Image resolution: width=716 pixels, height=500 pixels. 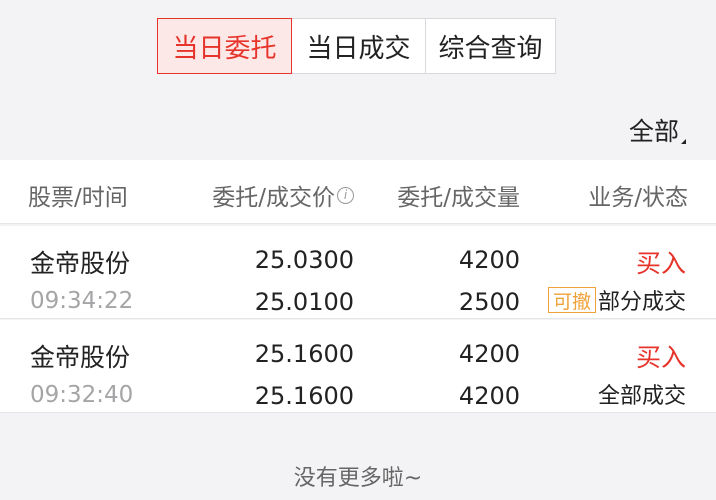 I want to click on no-more-hint: 没有更多啦~, so click(x=358, y=478).